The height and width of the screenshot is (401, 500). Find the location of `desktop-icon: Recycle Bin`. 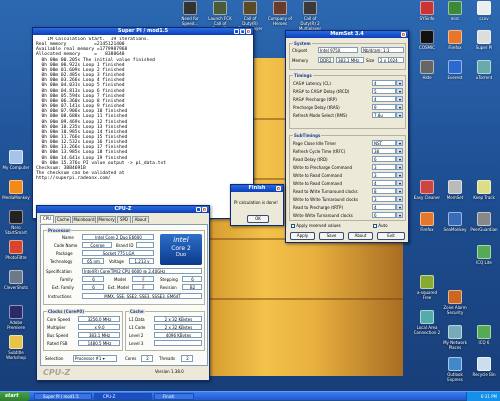

desktop-icon: Recycle Bin is located at coordinates (484, 367).